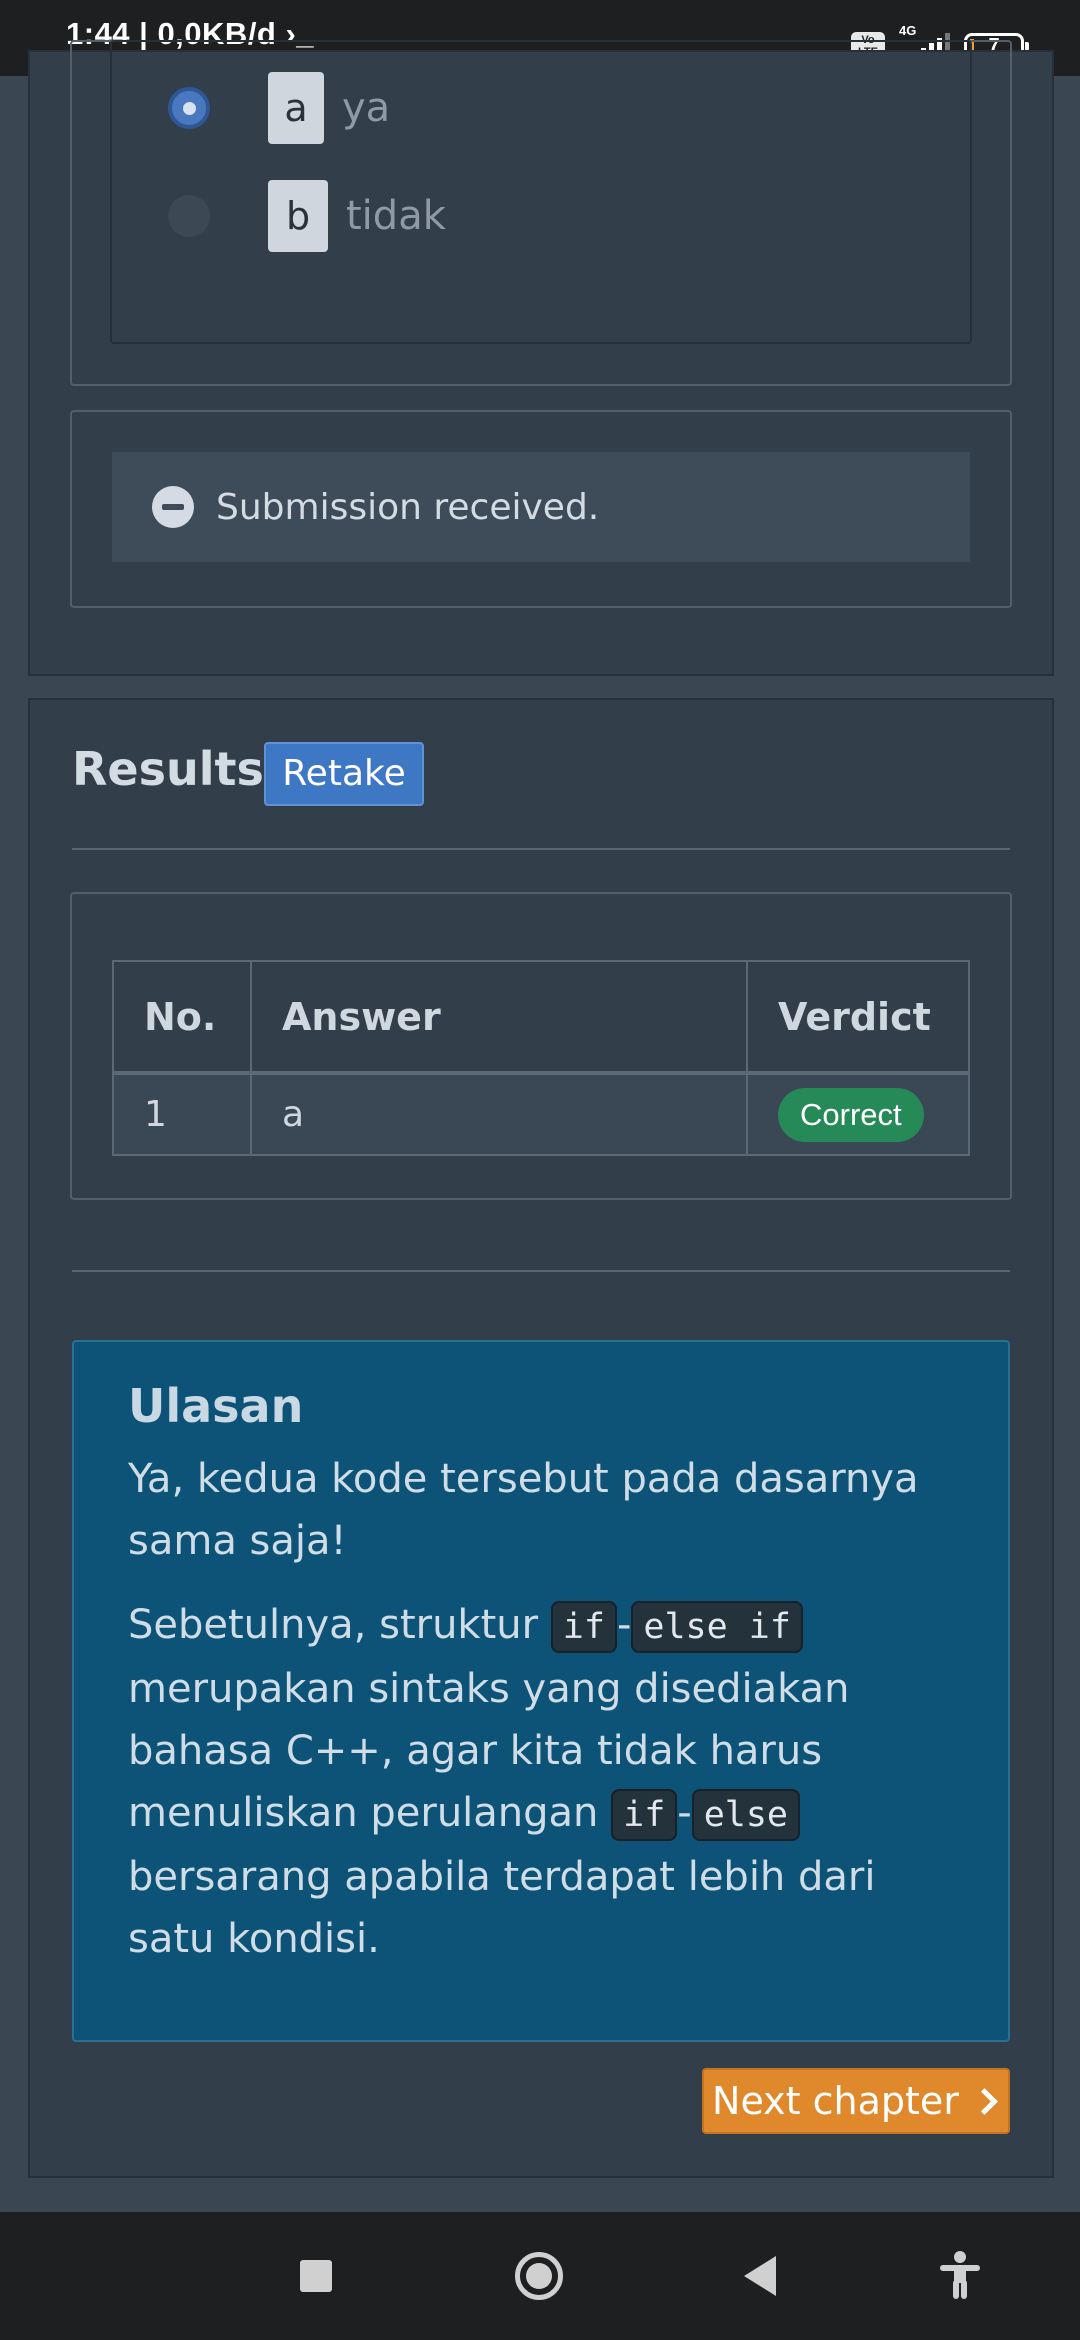  Describe the element at coordinates (173, 507) in the screenshot. I see `minus-circle-icon` at that location.